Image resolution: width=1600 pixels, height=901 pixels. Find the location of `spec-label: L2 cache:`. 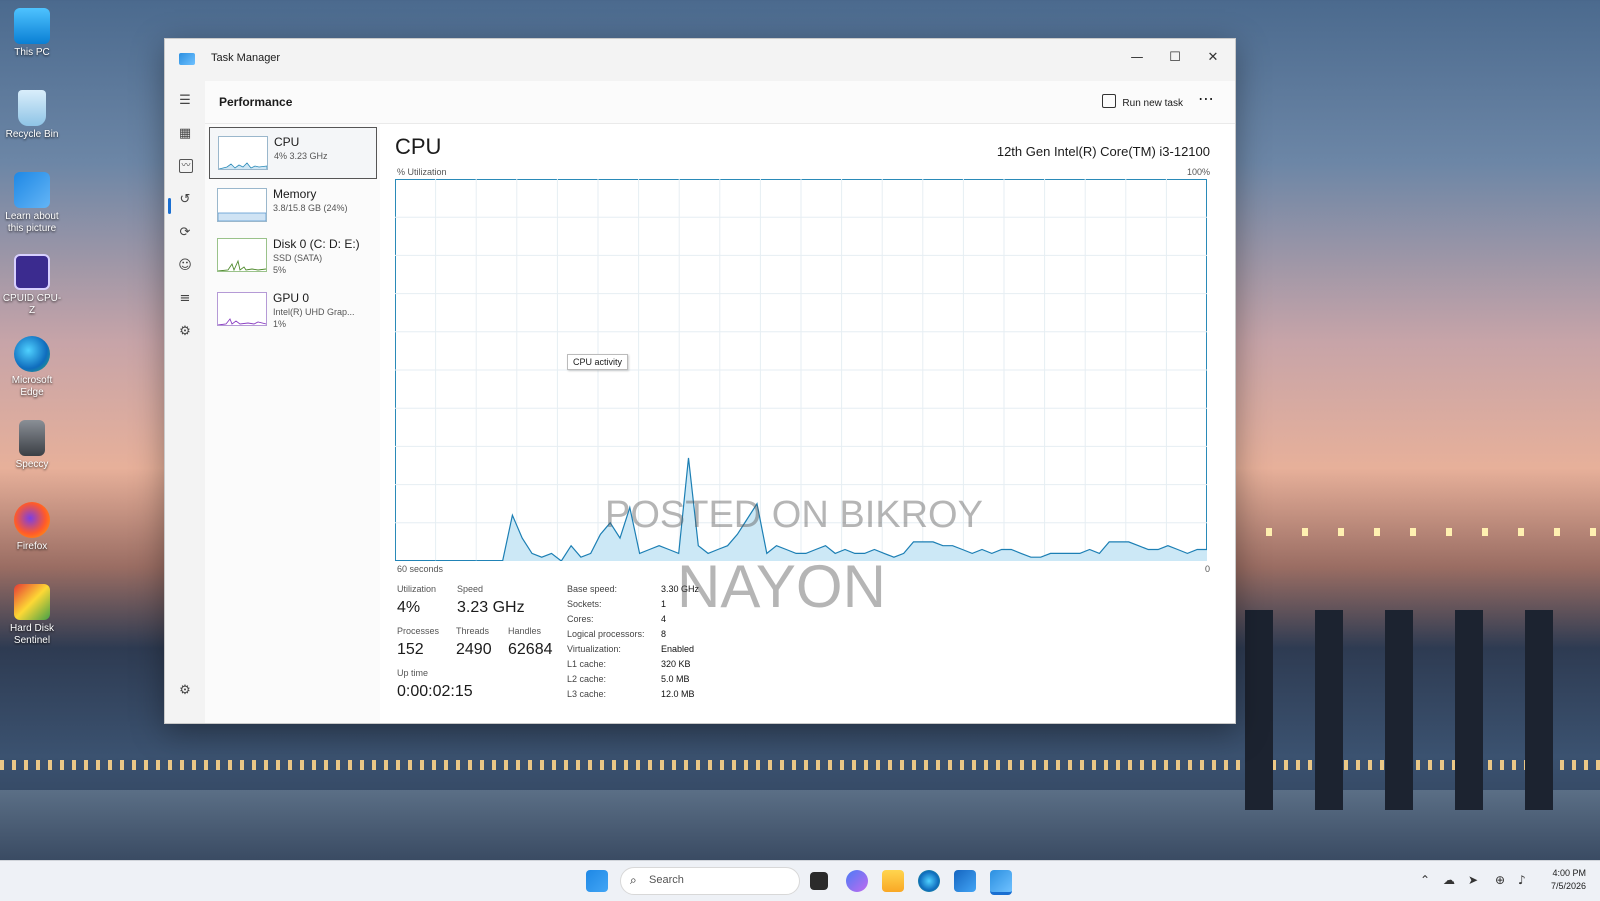

spec-label: L2 cache: is located at coordinates (587, 679).